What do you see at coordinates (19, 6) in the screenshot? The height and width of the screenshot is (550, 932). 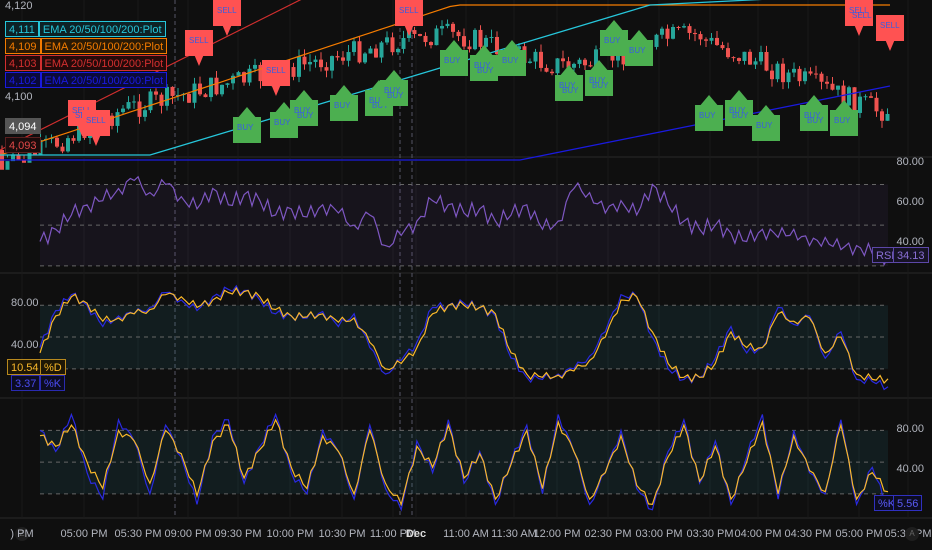 I see `price-tick: 4,120` at bounding box center [19, 6].